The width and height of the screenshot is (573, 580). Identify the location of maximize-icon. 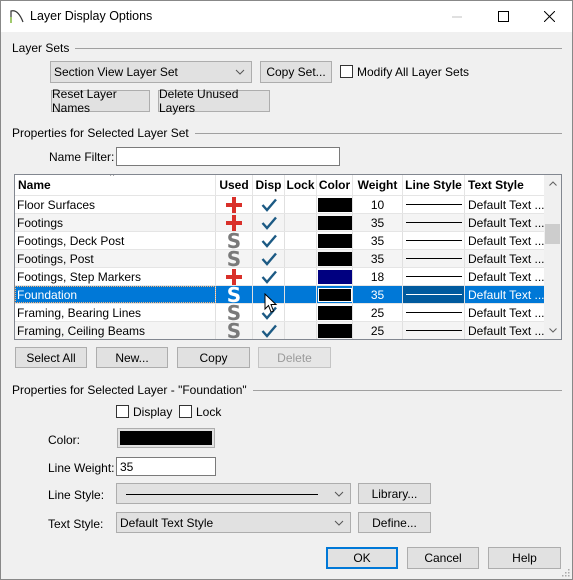
(503, 16).